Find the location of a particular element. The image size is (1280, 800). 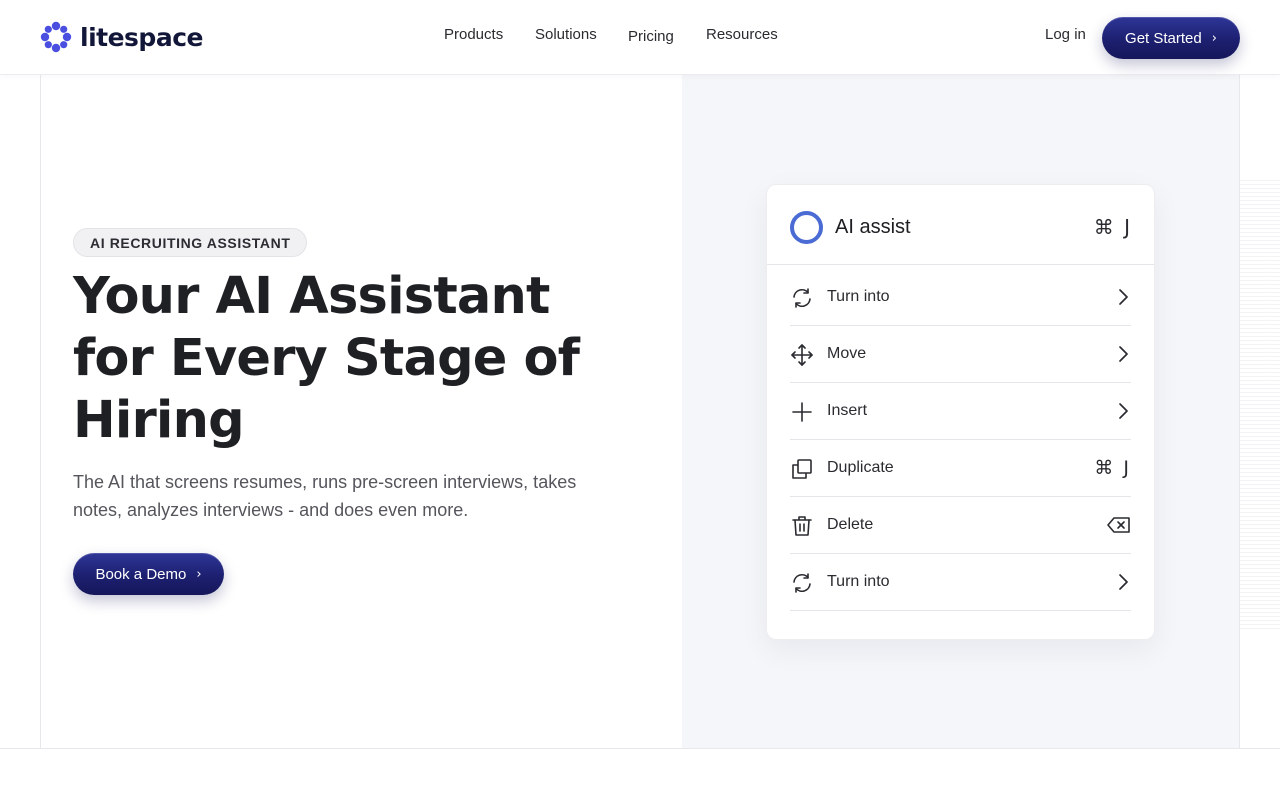

menu-item-turn-into: Turn into is located at coordinates (960, 297).